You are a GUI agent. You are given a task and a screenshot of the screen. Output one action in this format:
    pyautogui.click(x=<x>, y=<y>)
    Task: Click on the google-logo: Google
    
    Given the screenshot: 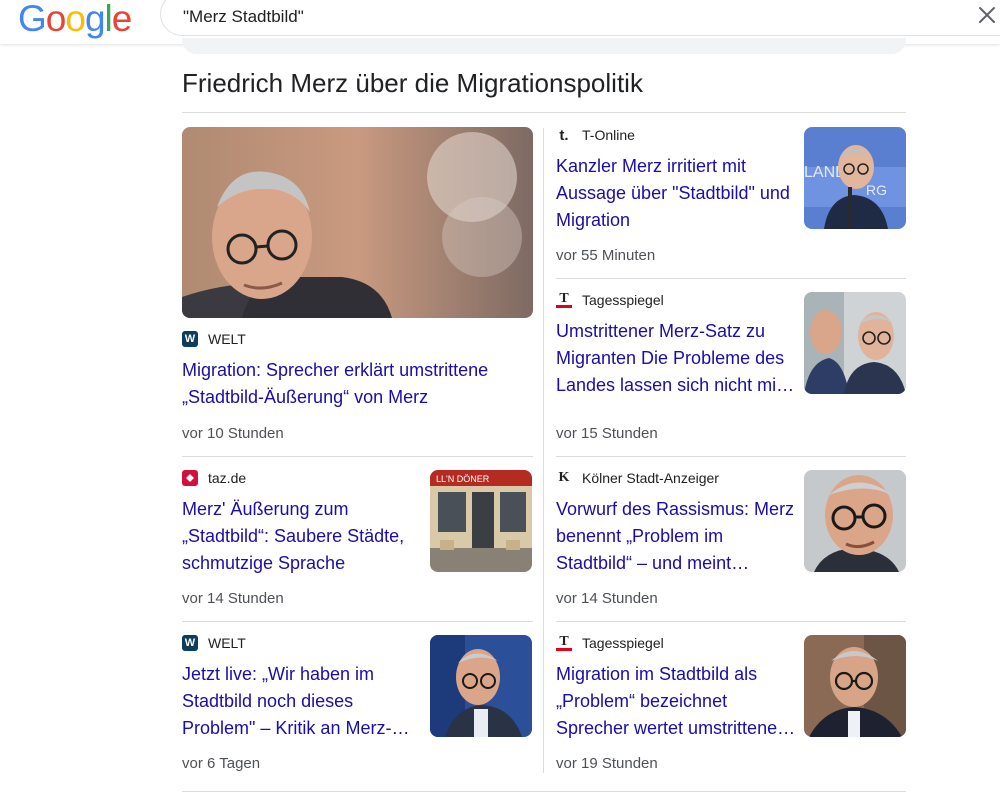 What is the action you would take?
    pyautogui.click(x=75, y=19)
    